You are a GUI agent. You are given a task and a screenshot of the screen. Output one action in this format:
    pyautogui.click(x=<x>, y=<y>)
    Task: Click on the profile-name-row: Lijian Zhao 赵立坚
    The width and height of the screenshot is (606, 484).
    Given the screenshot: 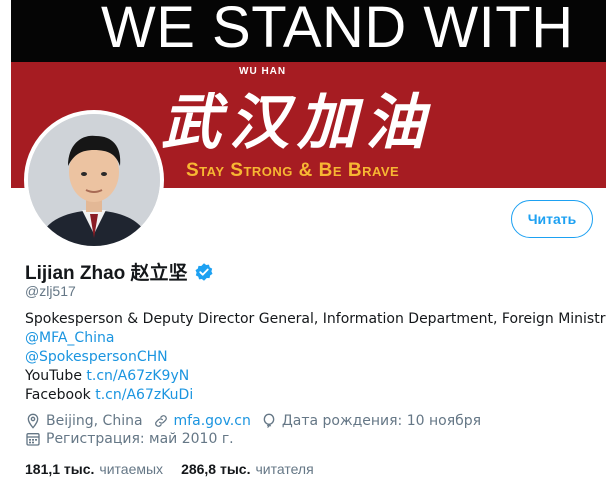 What is the action you would take?
    pyautogui.click(x=119, y=271)
    